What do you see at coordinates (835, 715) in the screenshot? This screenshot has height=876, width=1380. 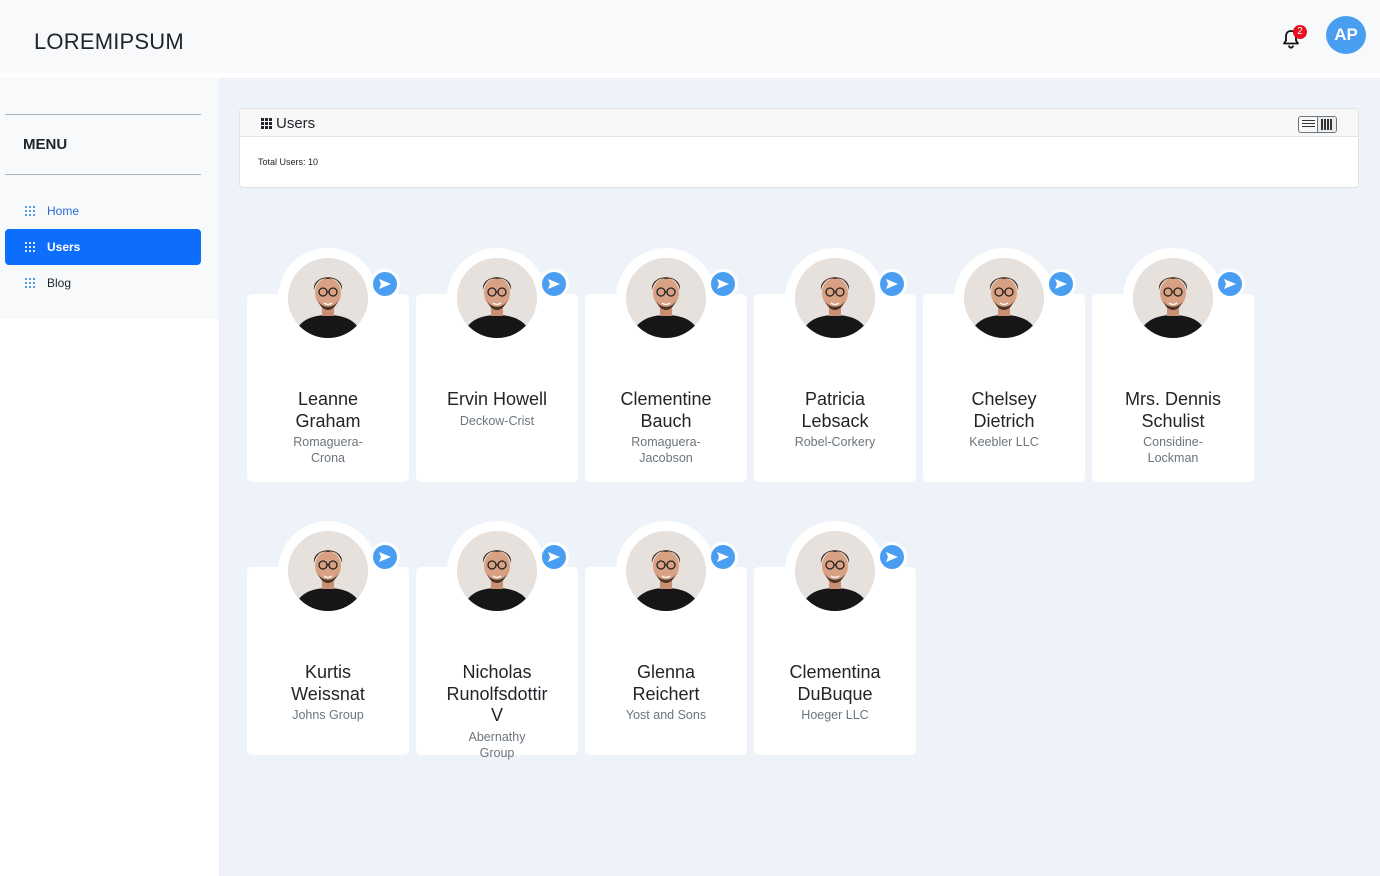 I see `user-company: Hoeger LLC` at bounding box center [835, 715].